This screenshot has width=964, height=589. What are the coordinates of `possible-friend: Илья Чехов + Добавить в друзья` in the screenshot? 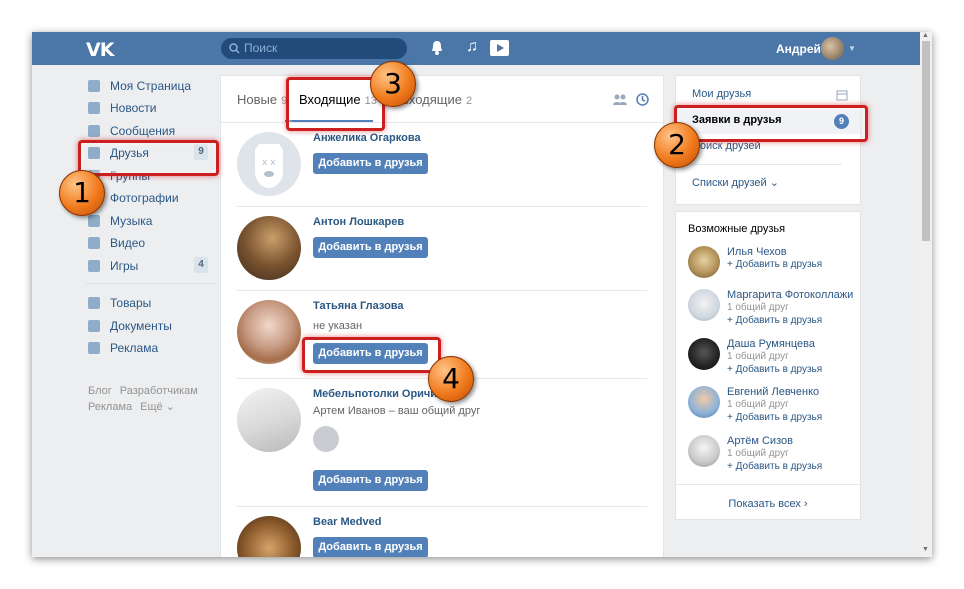 It's located at (773, 268).